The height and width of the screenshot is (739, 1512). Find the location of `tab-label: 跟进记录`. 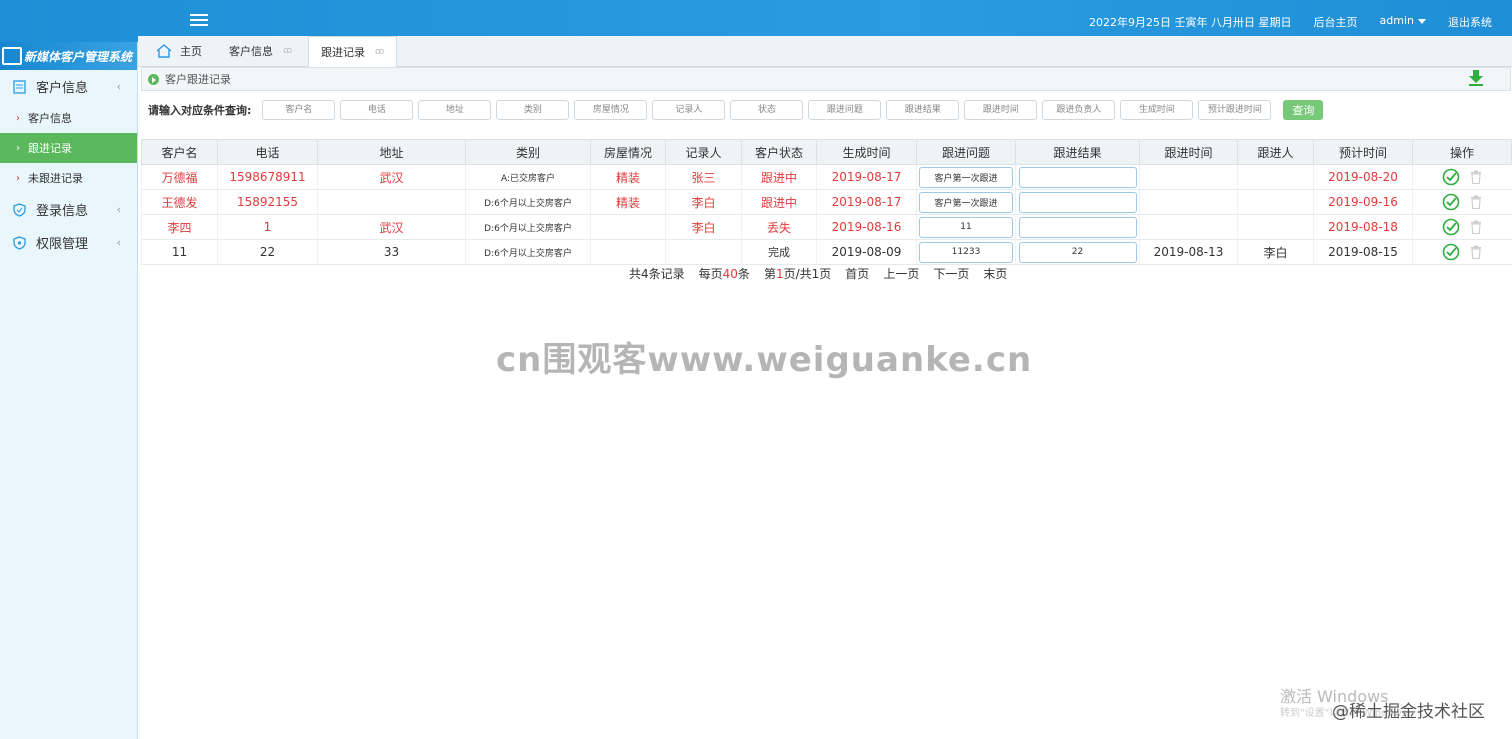

tab-label: 跟进记录 is located at coordinates (343, 52).